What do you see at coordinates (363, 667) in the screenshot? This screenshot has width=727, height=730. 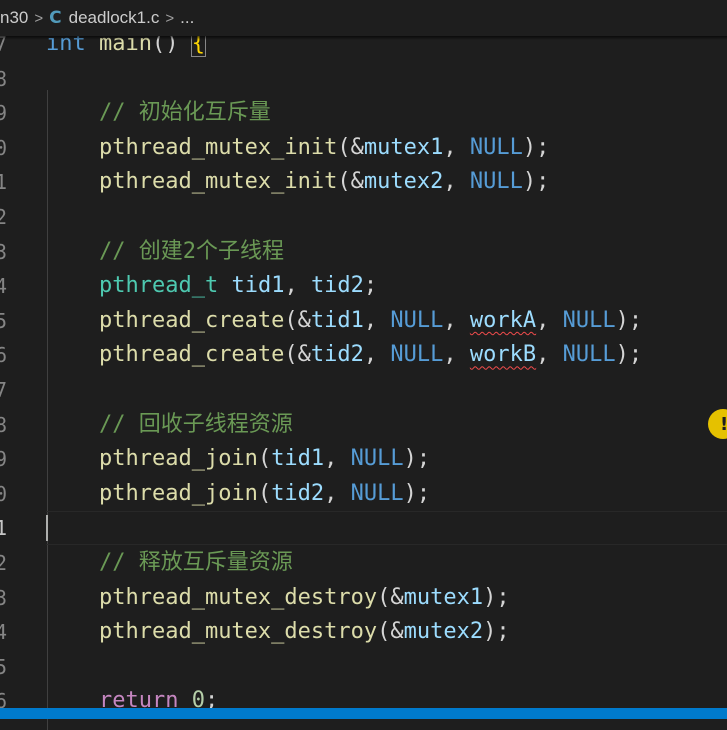 I see `code-line: 5` at bounding box center [363, 667].